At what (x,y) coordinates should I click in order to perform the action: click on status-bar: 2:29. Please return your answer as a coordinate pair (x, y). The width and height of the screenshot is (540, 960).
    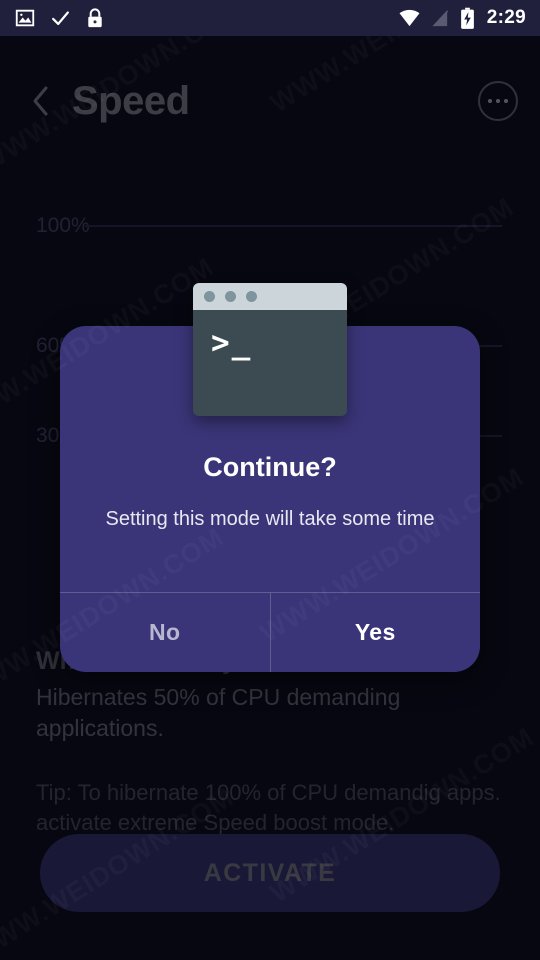
    Looking at the image, I should click on (270, 18).